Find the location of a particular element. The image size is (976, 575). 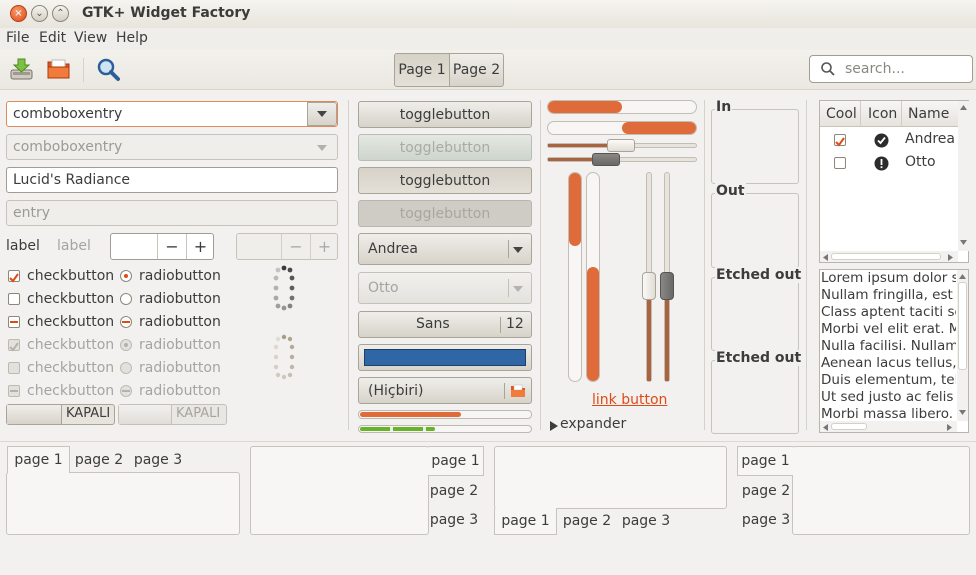

togglebutton-3: togglebutton is located at coordinates (445, 180).